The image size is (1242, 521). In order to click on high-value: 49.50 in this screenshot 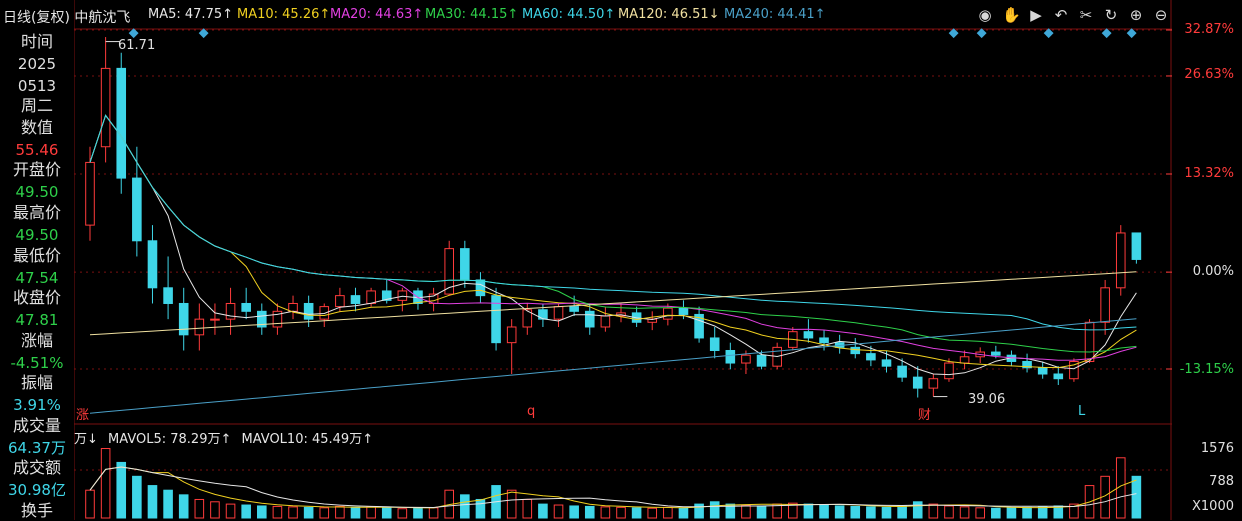, I will do `click(37, 235)`.